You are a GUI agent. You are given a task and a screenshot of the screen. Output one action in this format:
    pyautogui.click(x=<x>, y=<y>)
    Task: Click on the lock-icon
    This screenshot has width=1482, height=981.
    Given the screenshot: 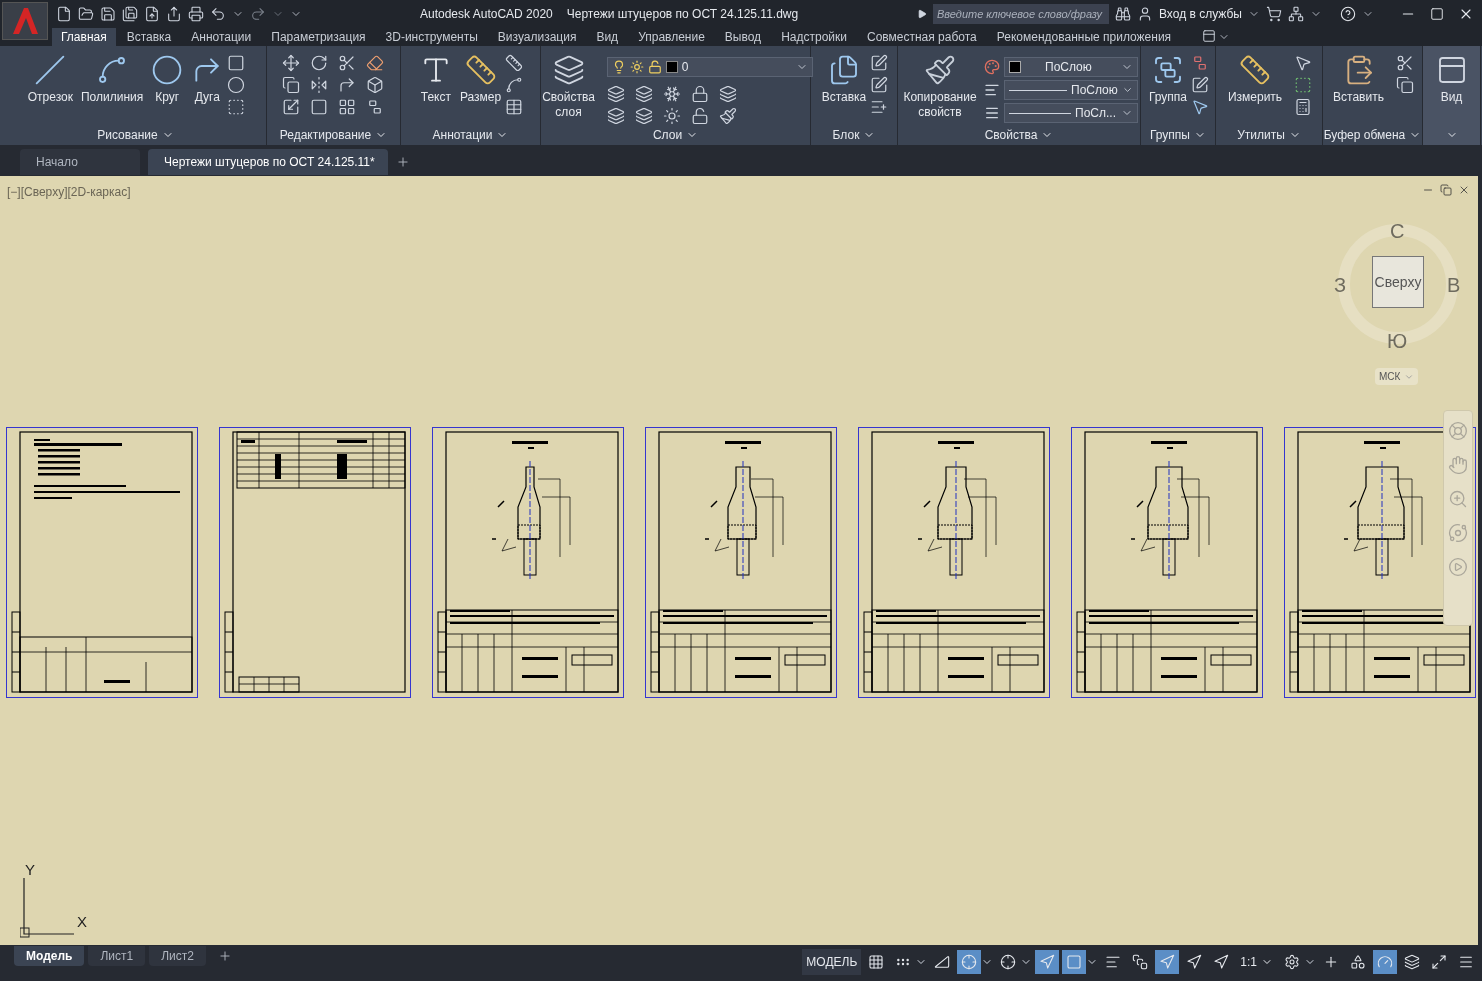 What is the action you would take?
    pyautogui.click(x=699, y=94)
    